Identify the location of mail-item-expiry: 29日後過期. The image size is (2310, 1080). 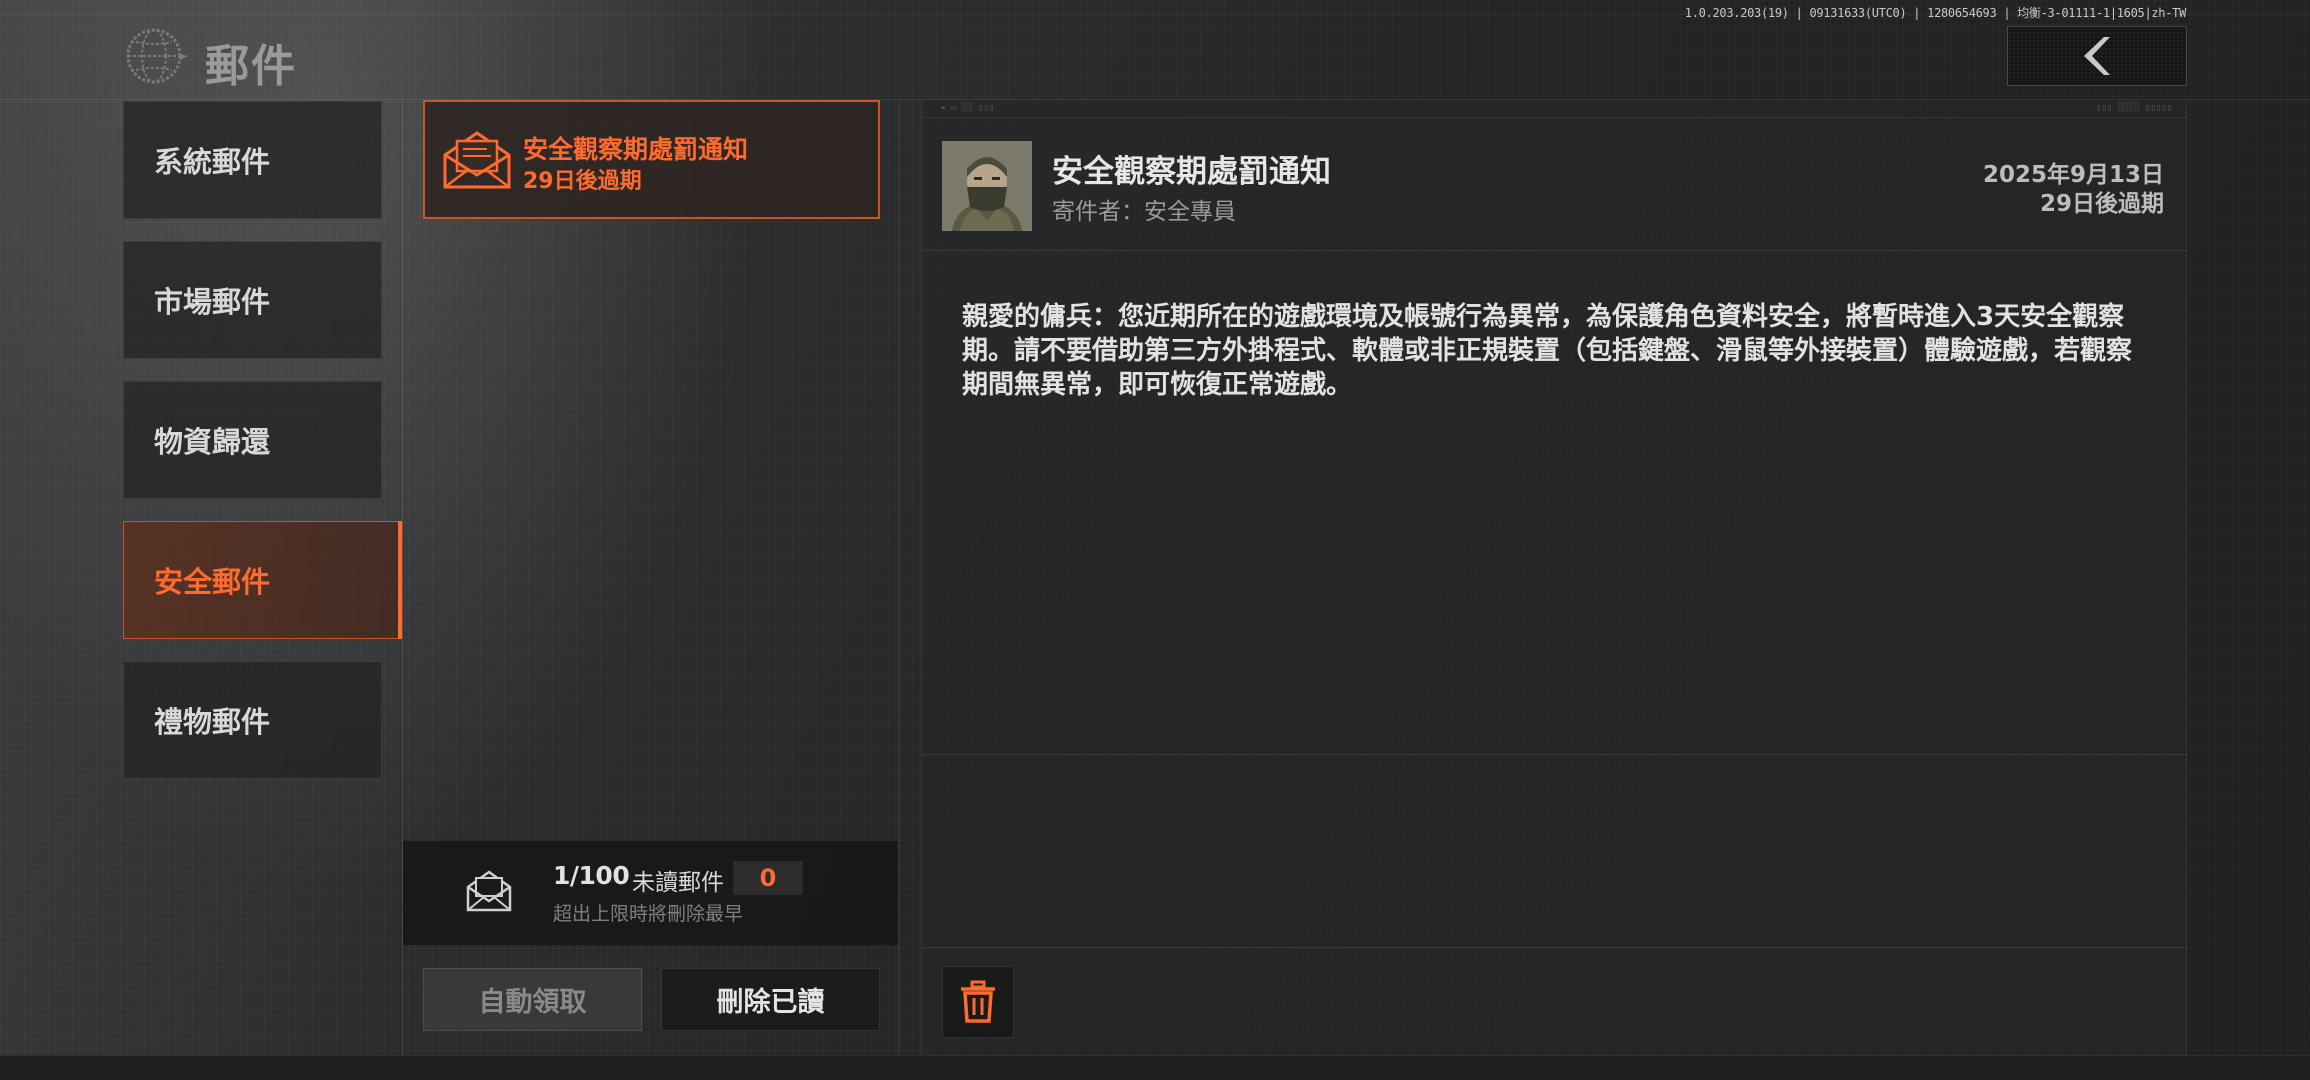
(582, 181).